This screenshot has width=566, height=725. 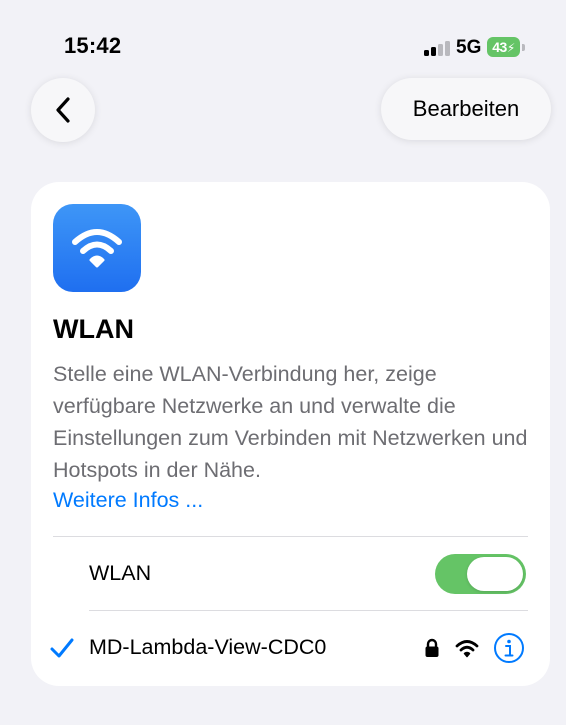 I want to click on network-row: MD-Lambda-View-CDC0, so click(x=290, y=648).